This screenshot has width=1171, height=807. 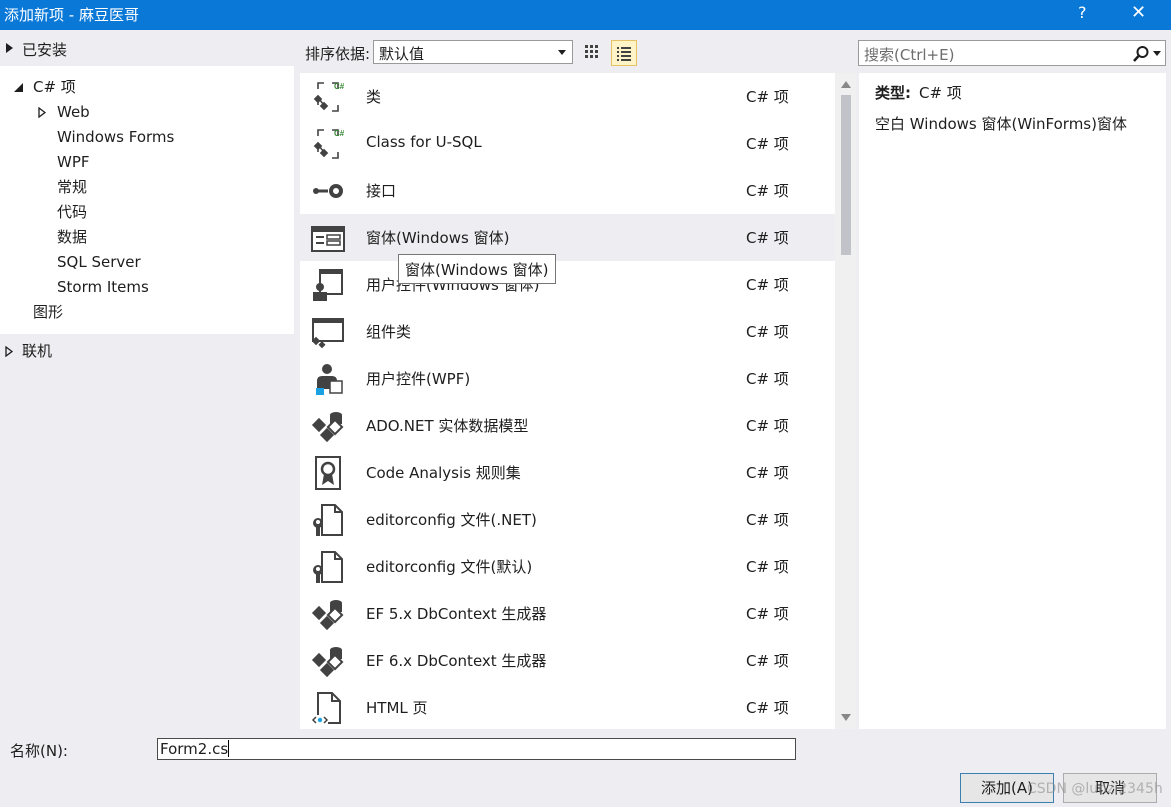 What do you see at coordinates (18, 87) in the screenshot?
I see `expanded-triangle-icon` at bounding box center [18, 87].